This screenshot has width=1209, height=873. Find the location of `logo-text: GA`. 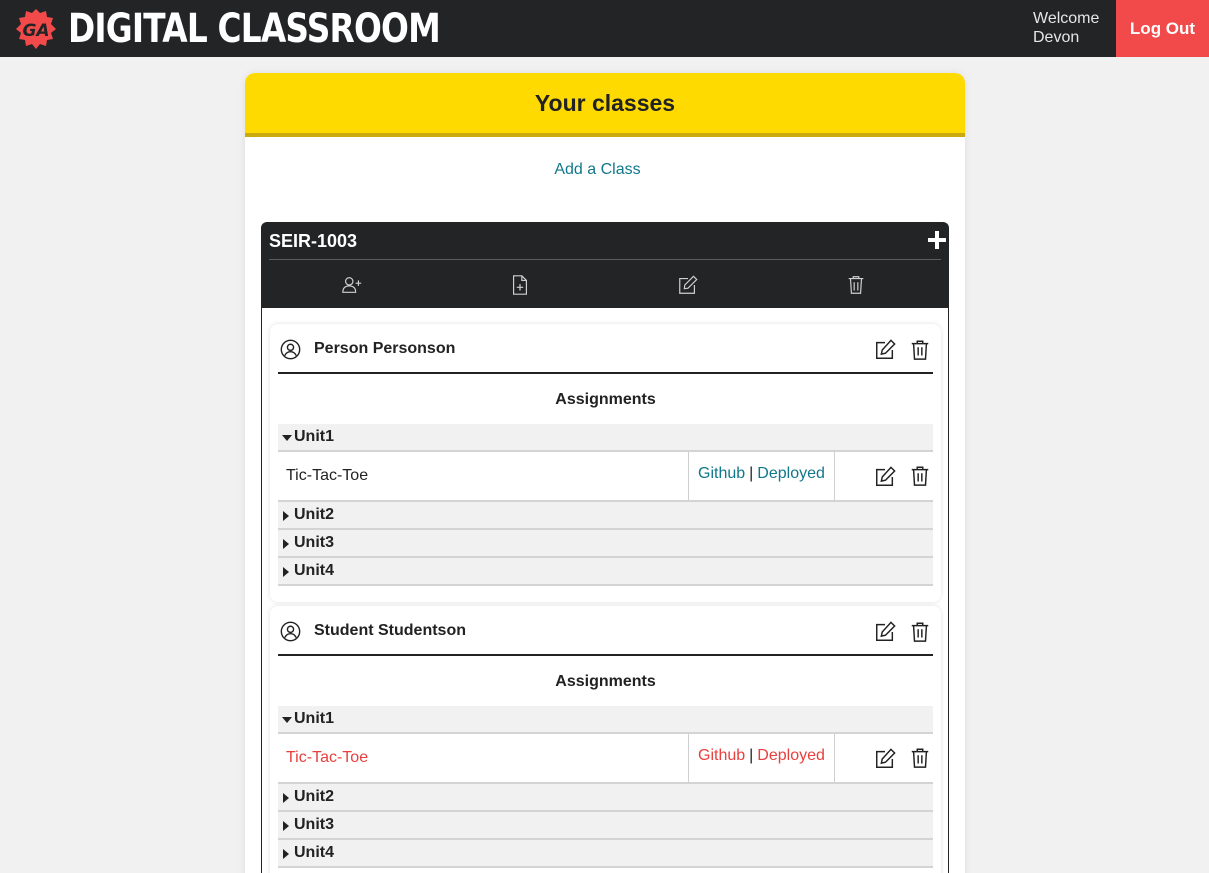

logo-text: GA is located at coordinates (35, 31).